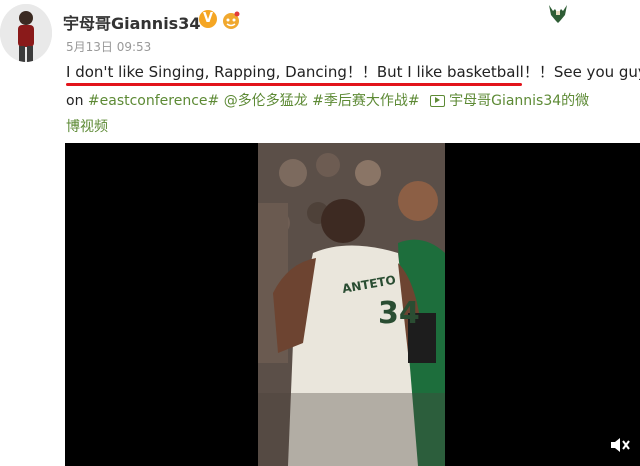 The width and height of the screenshot is (640, 466). What do you see at coordinates (208, 19) in the screenshot?
I see `verified-badge-icon: V` at bounding box center [208, 19].